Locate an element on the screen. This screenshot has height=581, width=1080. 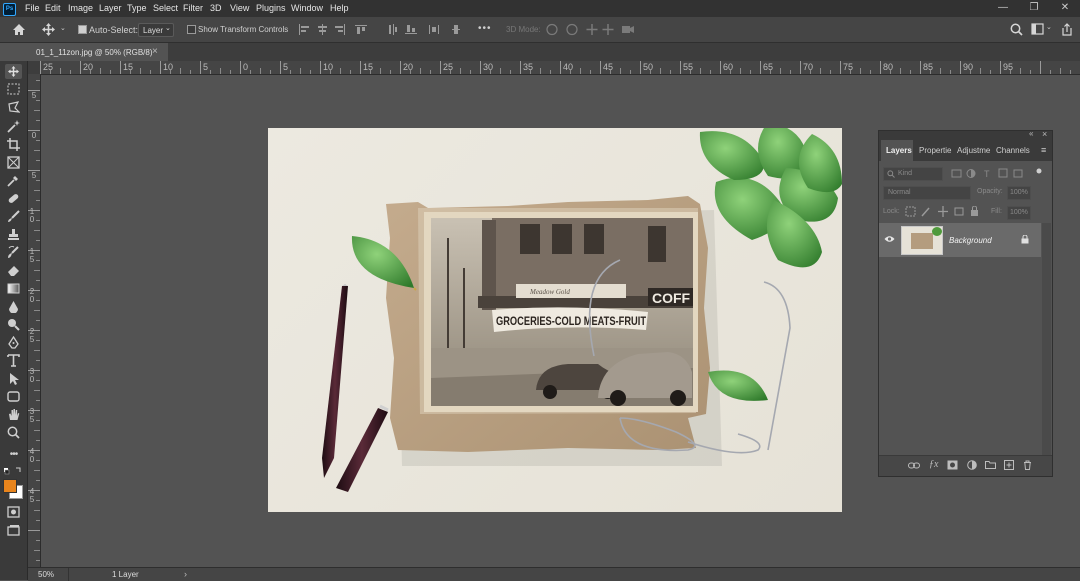
layer-filter-dropdown: Kind is located at coordinates (913, 174).